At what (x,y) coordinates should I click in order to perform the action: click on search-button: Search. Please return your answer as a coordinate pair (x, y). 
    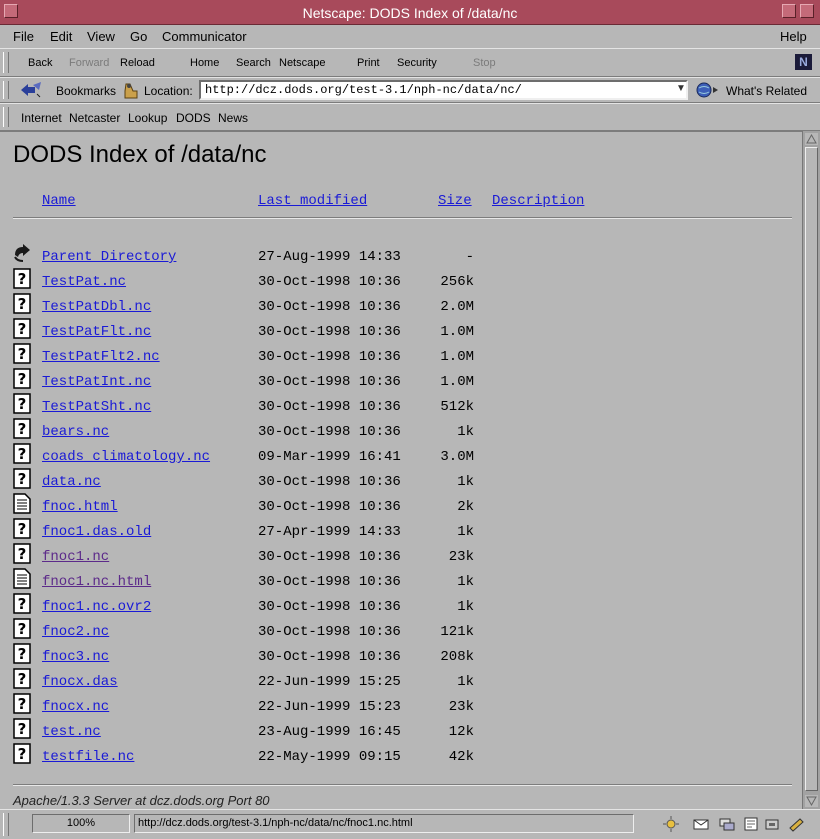
    Looking at the image, I should click on (253, 63).